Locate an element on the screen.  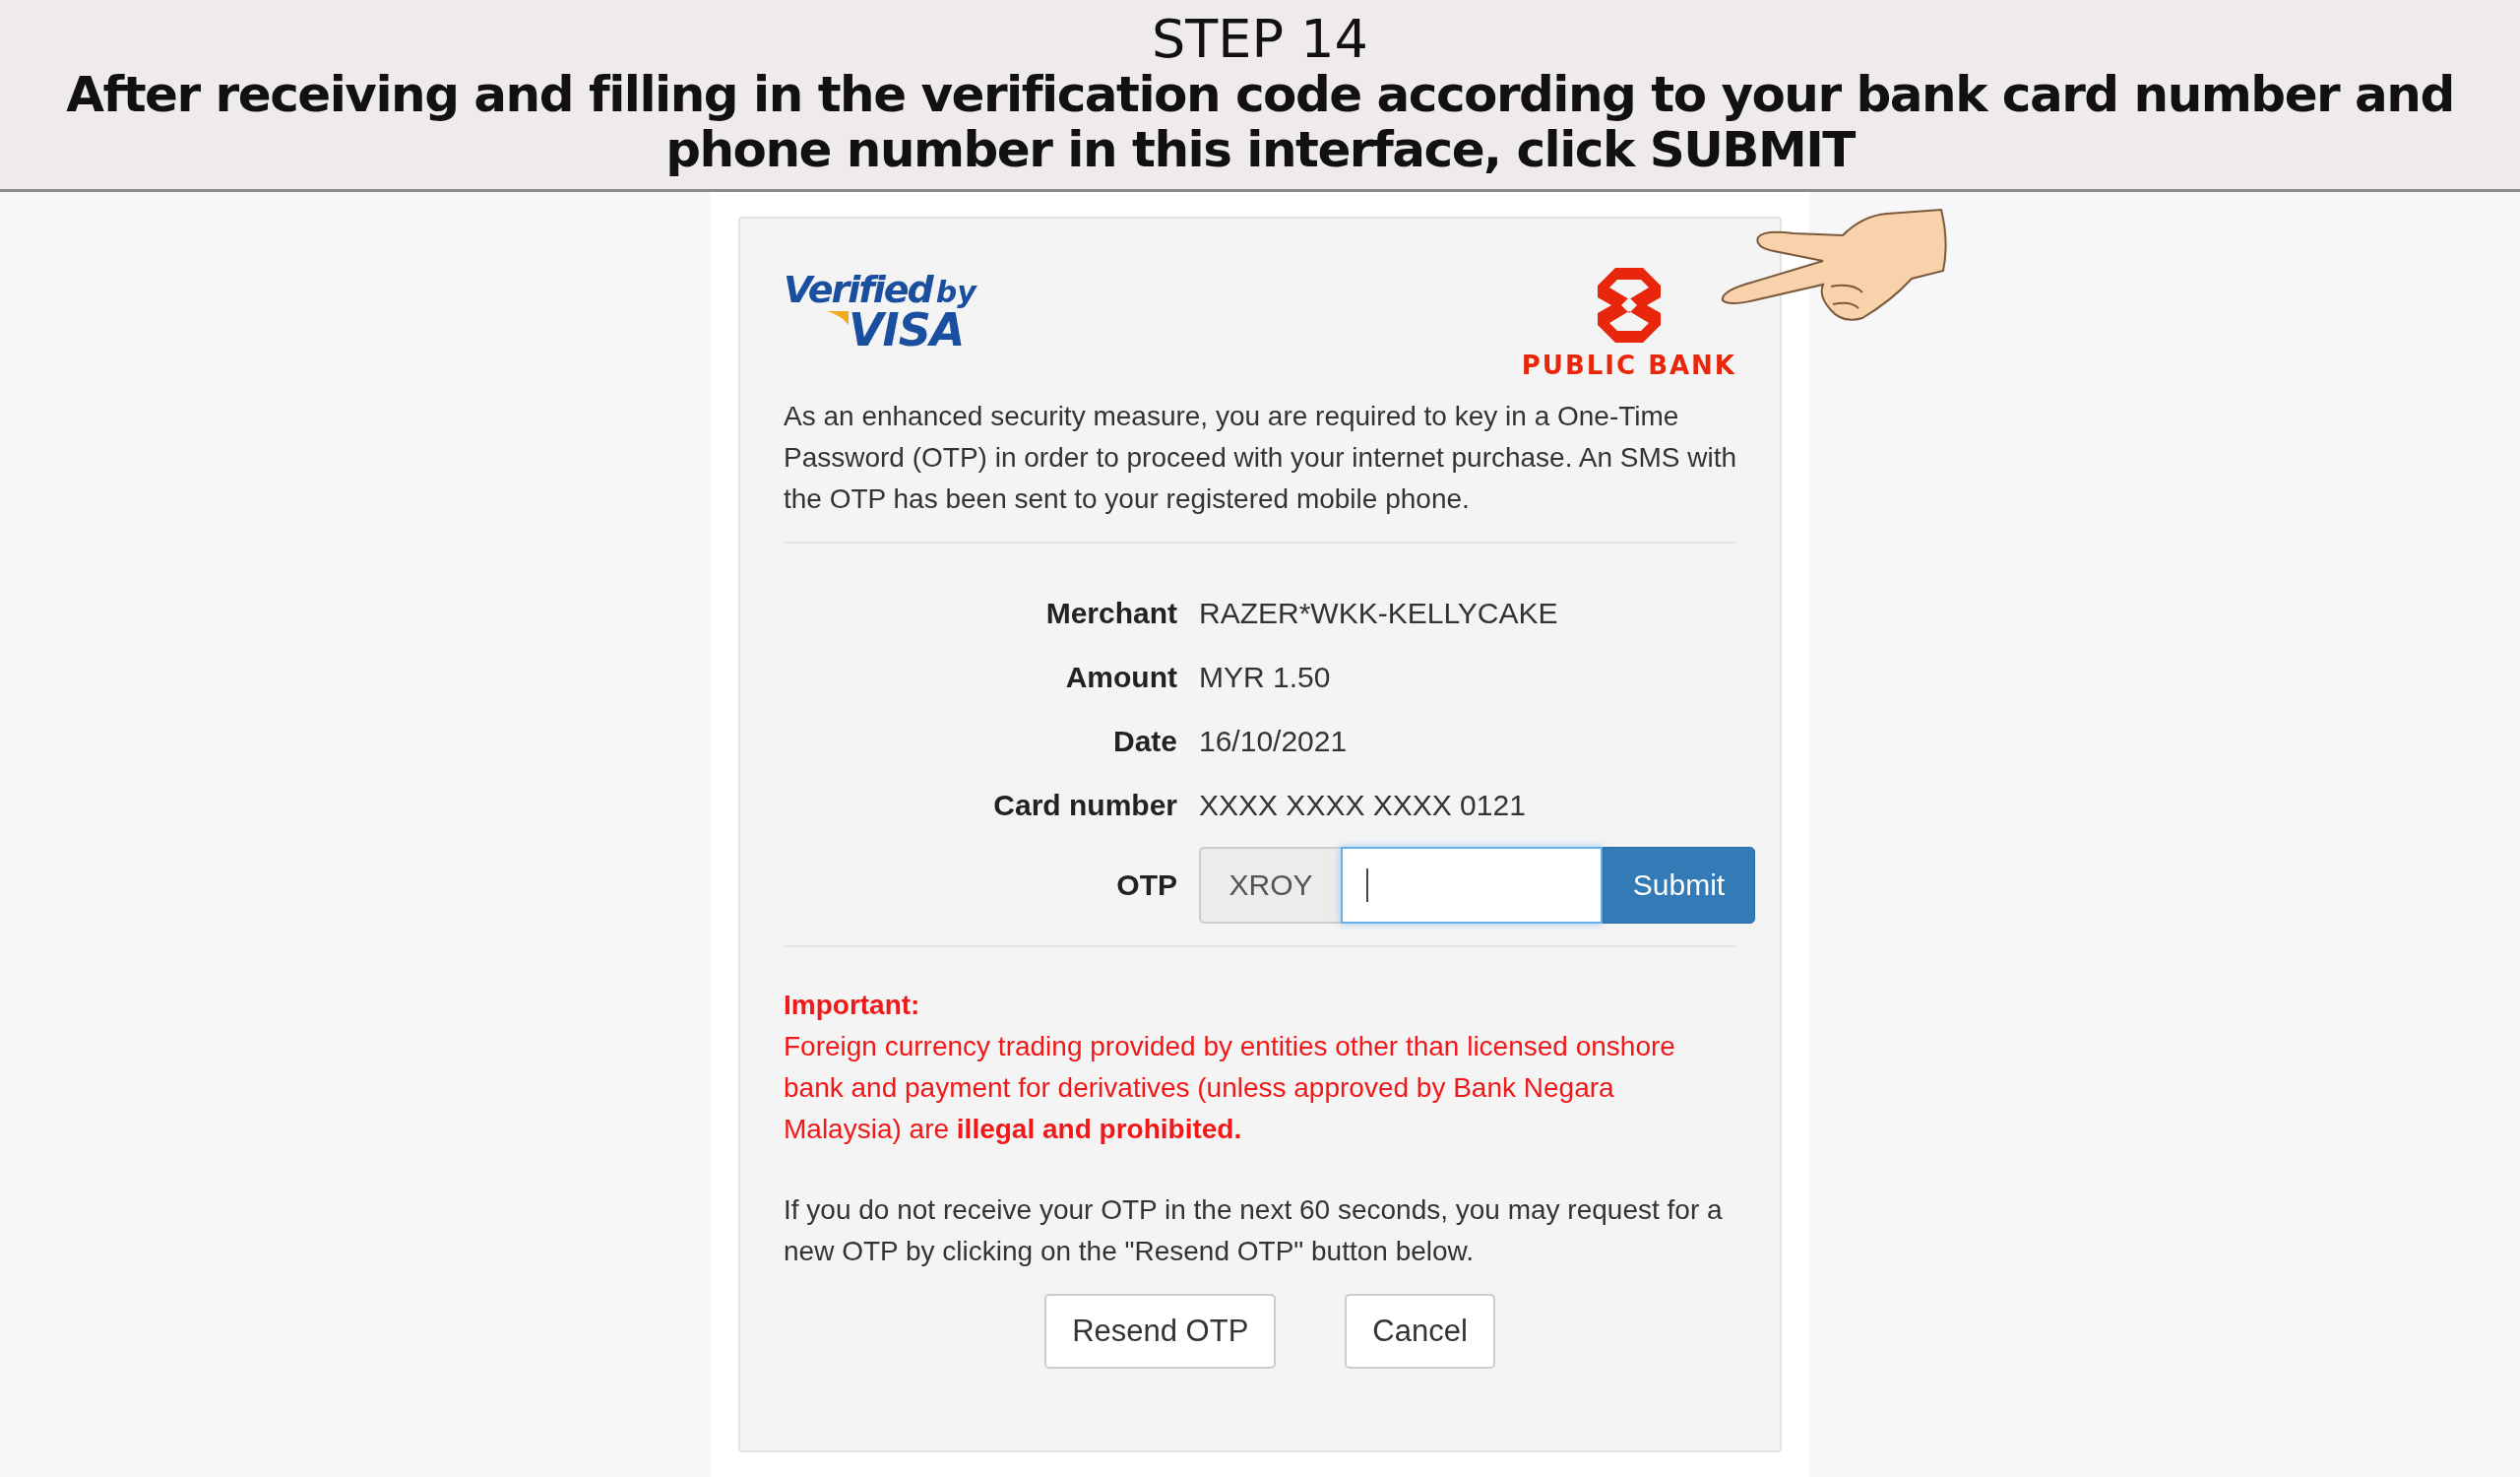
resend-otp-button: Resend OTP is located at coordinates (1160, 1331).